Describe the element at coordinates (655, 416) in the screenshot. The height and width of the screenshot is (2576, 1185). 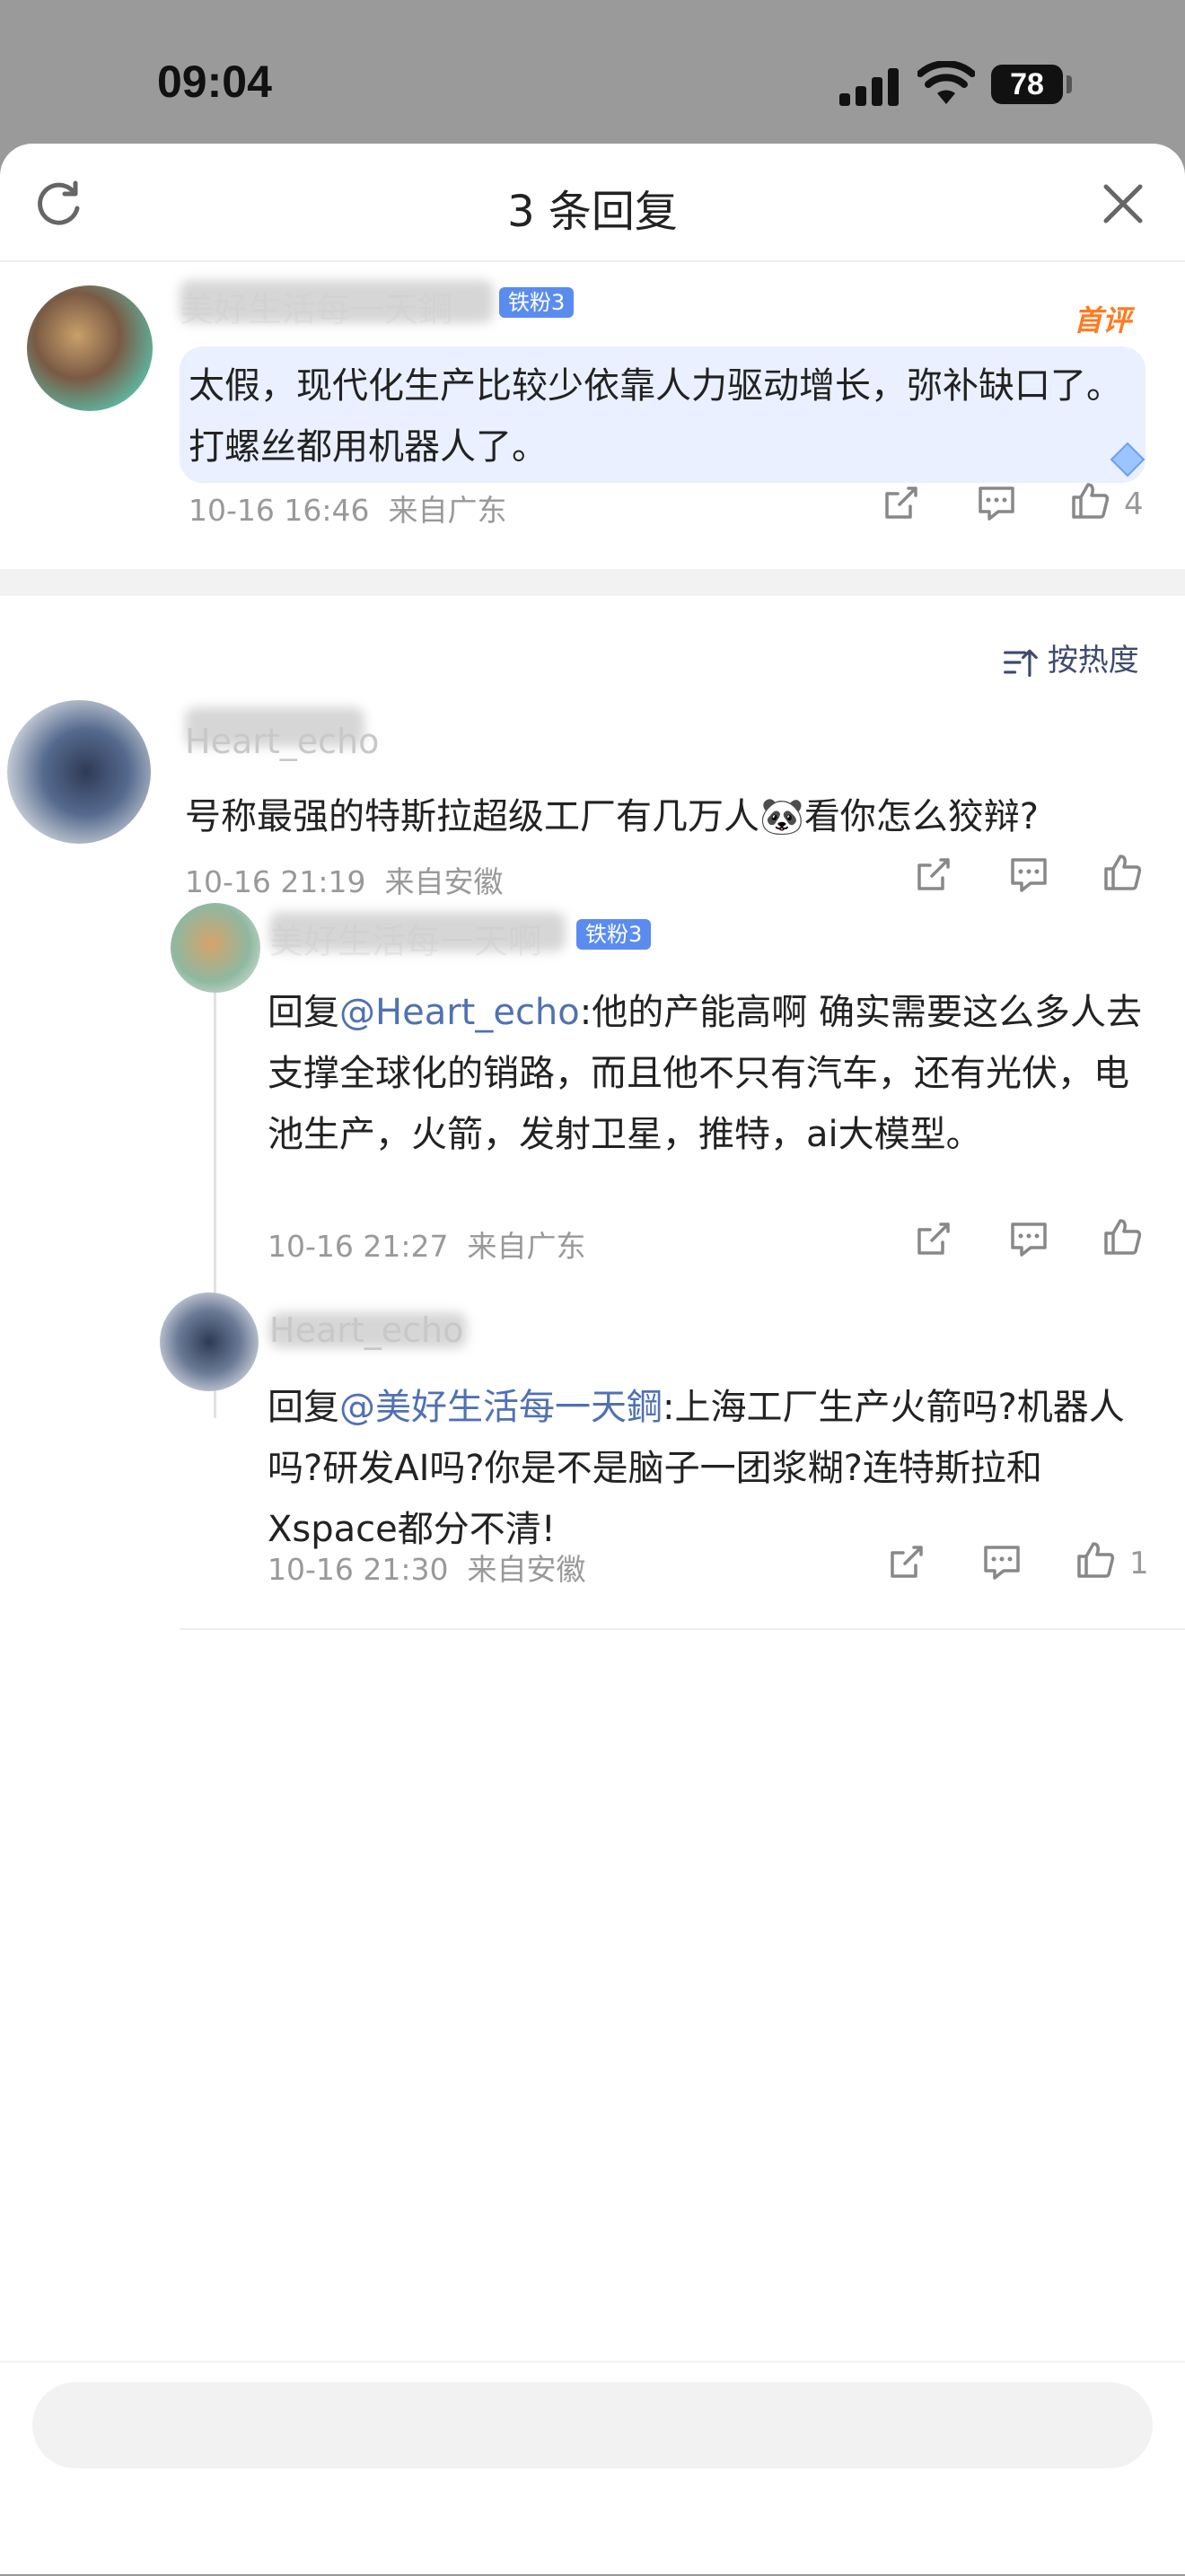
I see `comment-text: 太假，现代化生产比较少依靠人力驱动增长，弥补缺口了。打螺丝都用机器人了。` at that location.